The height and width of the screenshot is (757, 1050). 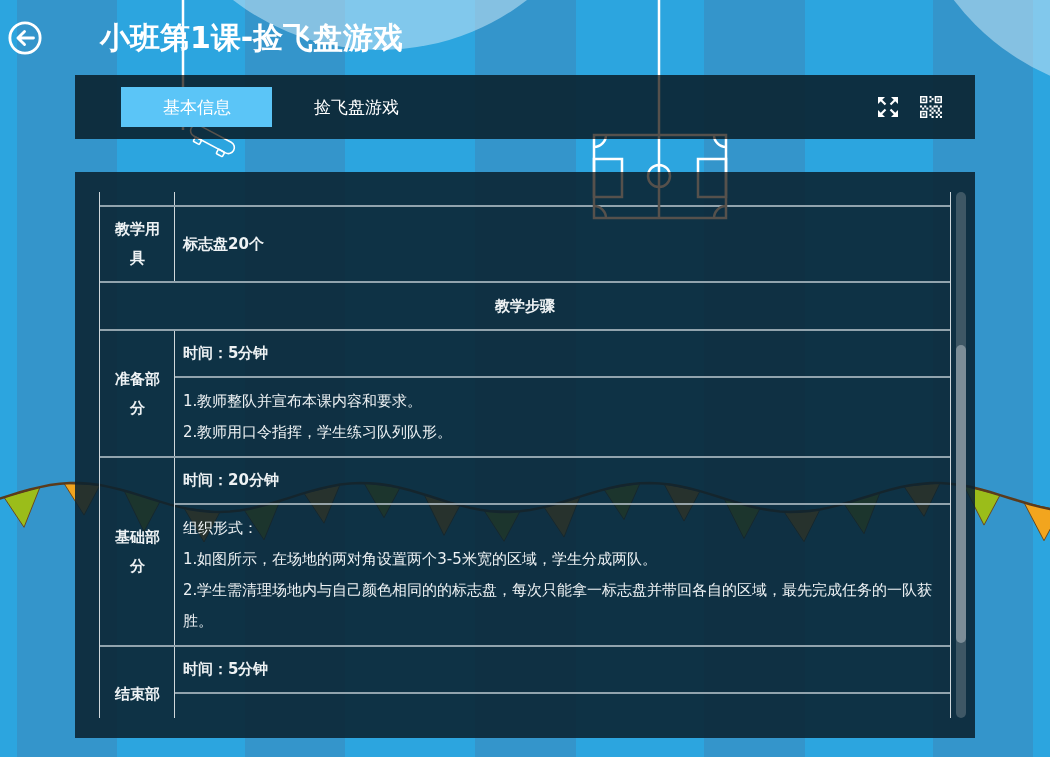 I want to click on scrollbar-track, so click(x=961, y=455).